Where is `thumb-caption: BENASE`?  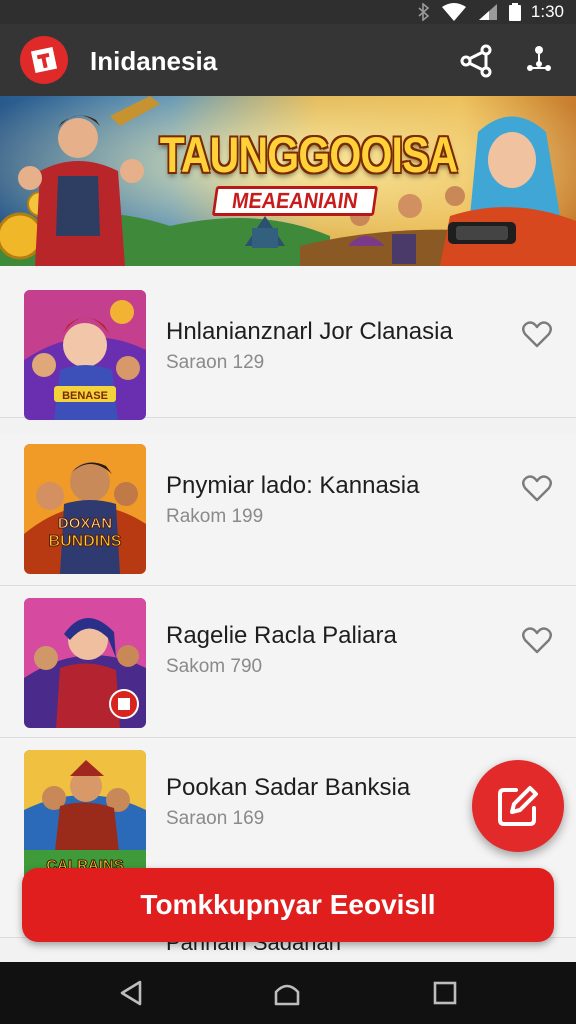
thumb-caption: BENASE is located at coordinates (85, 396).